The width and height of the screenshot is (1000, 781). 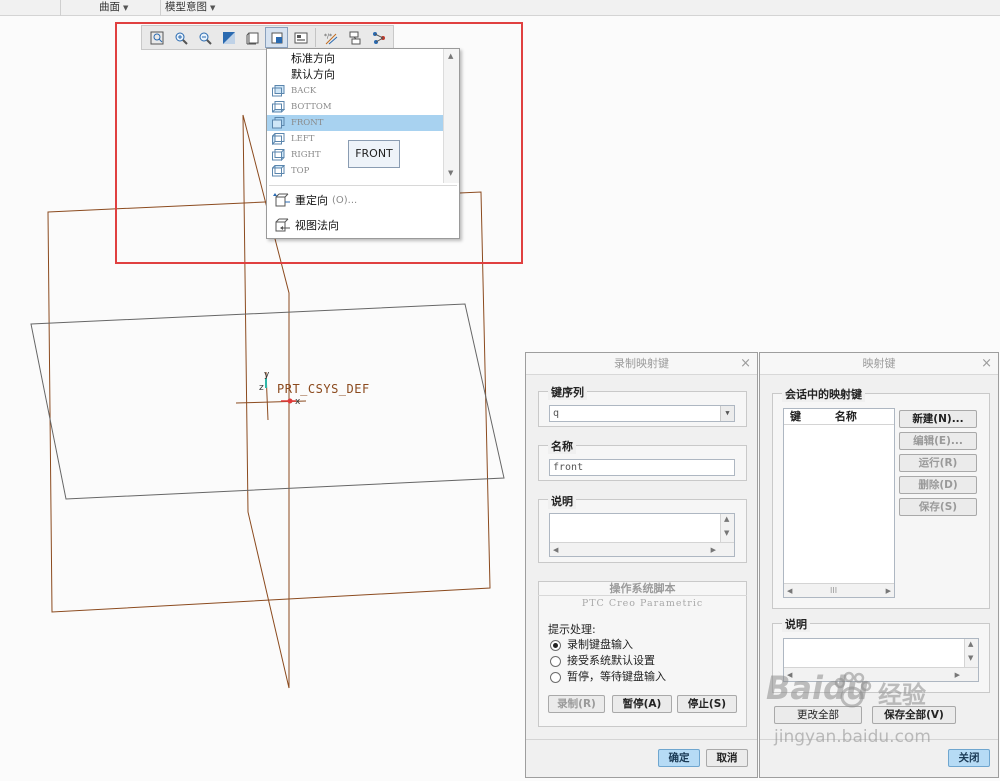 What do you see at coordinates (642, 603) in the screenshot?
I see `app-name-tab: PTC Creo Parametric` at bounding box center [642, 603].